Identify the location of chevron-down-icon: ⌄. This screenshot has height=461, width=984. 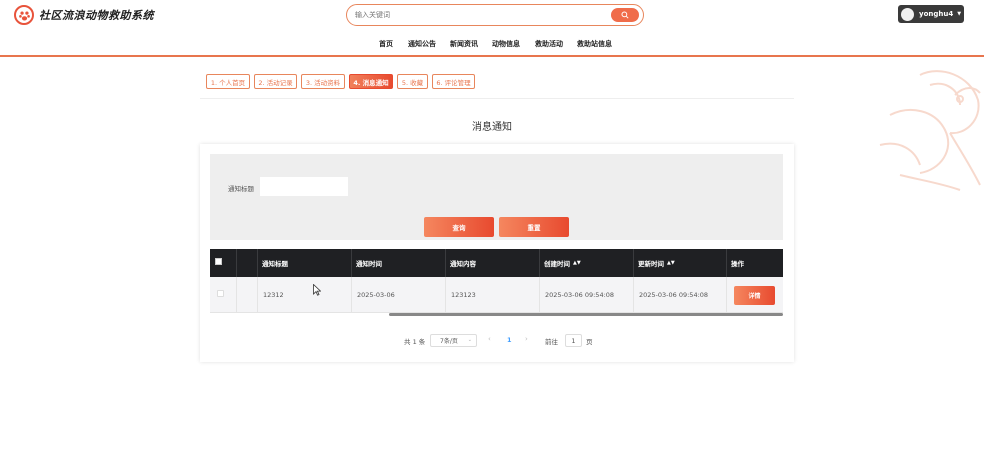
(469, 340).